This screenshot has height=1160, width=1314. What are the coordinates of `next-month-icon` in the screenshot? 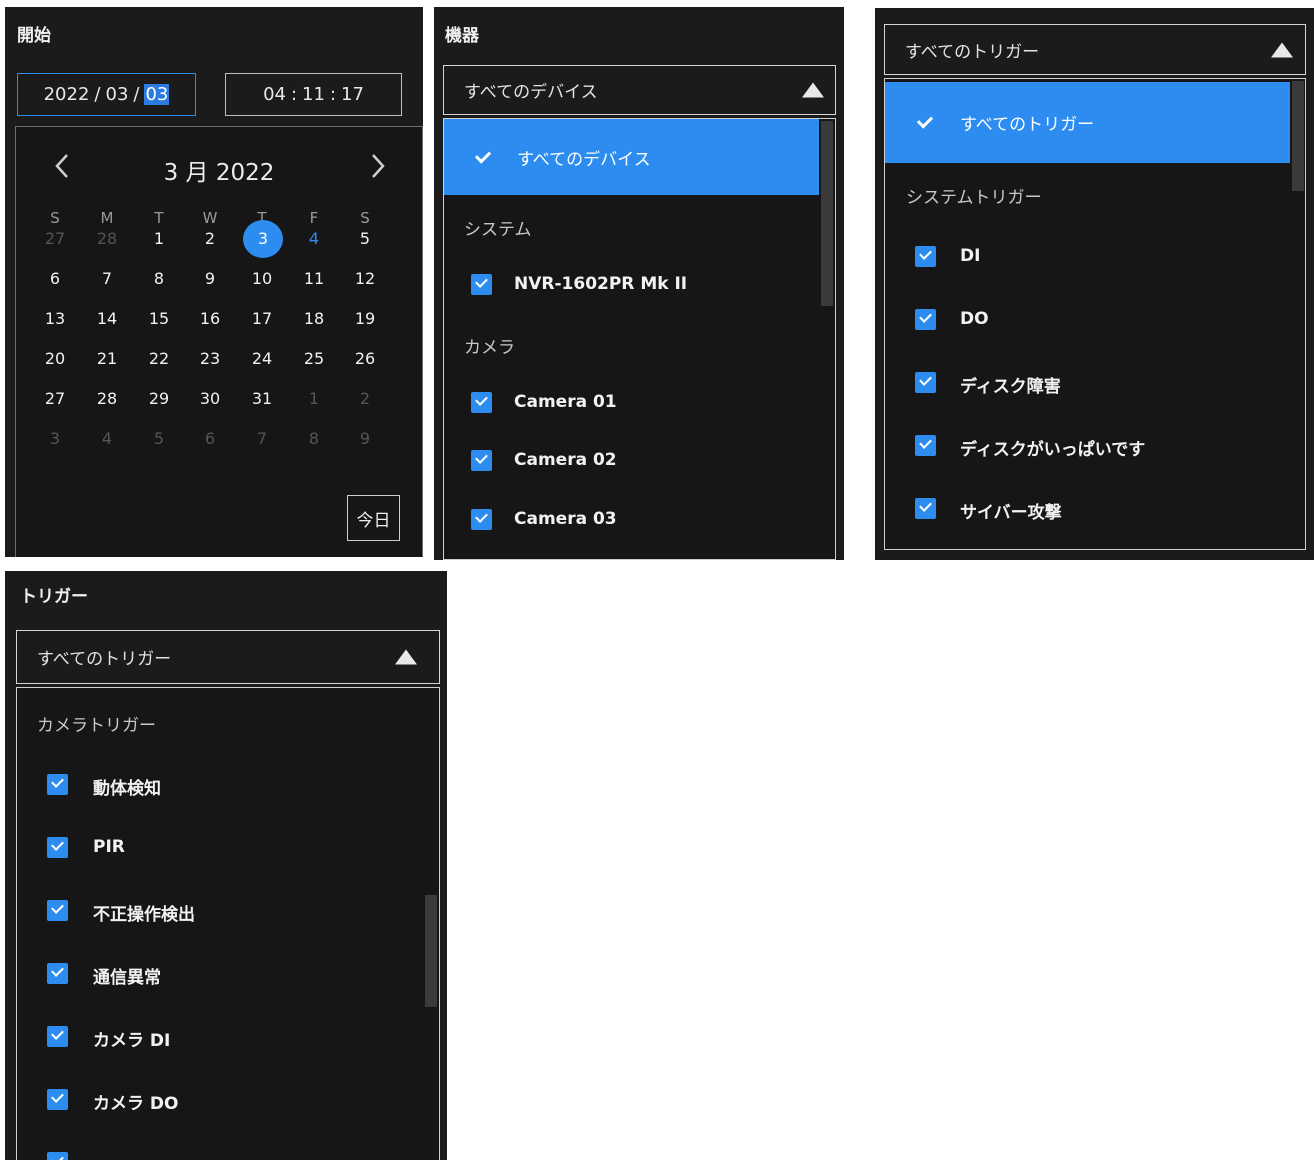 It's located at (378, 169).